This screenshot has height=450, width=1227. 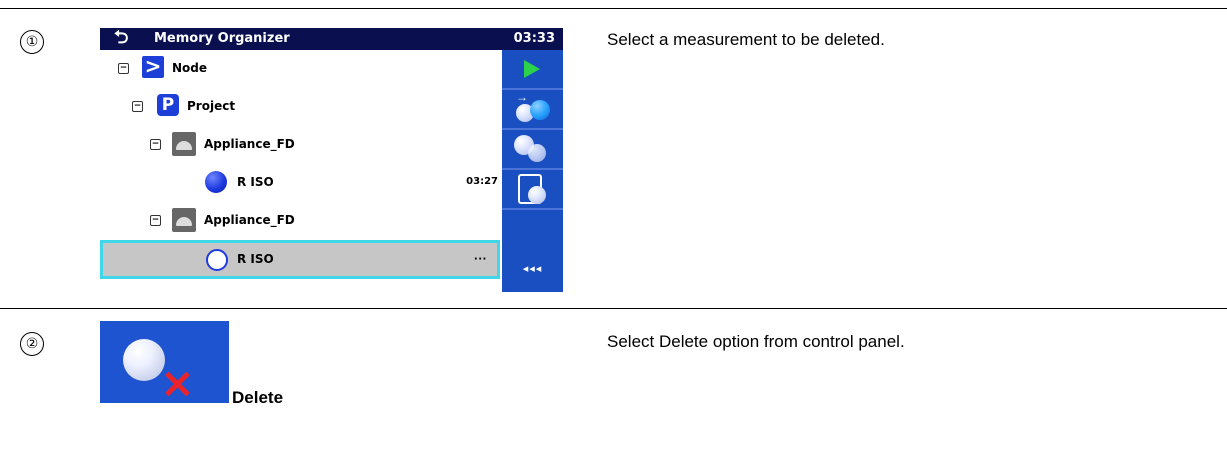 I want to click on back-icon: ⮌, so click(x=121, y=38).